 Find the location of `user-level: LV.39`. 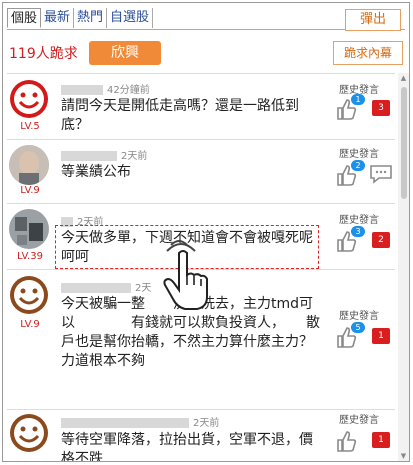

user-level: LV.39 is located at coordinates (30, 256).